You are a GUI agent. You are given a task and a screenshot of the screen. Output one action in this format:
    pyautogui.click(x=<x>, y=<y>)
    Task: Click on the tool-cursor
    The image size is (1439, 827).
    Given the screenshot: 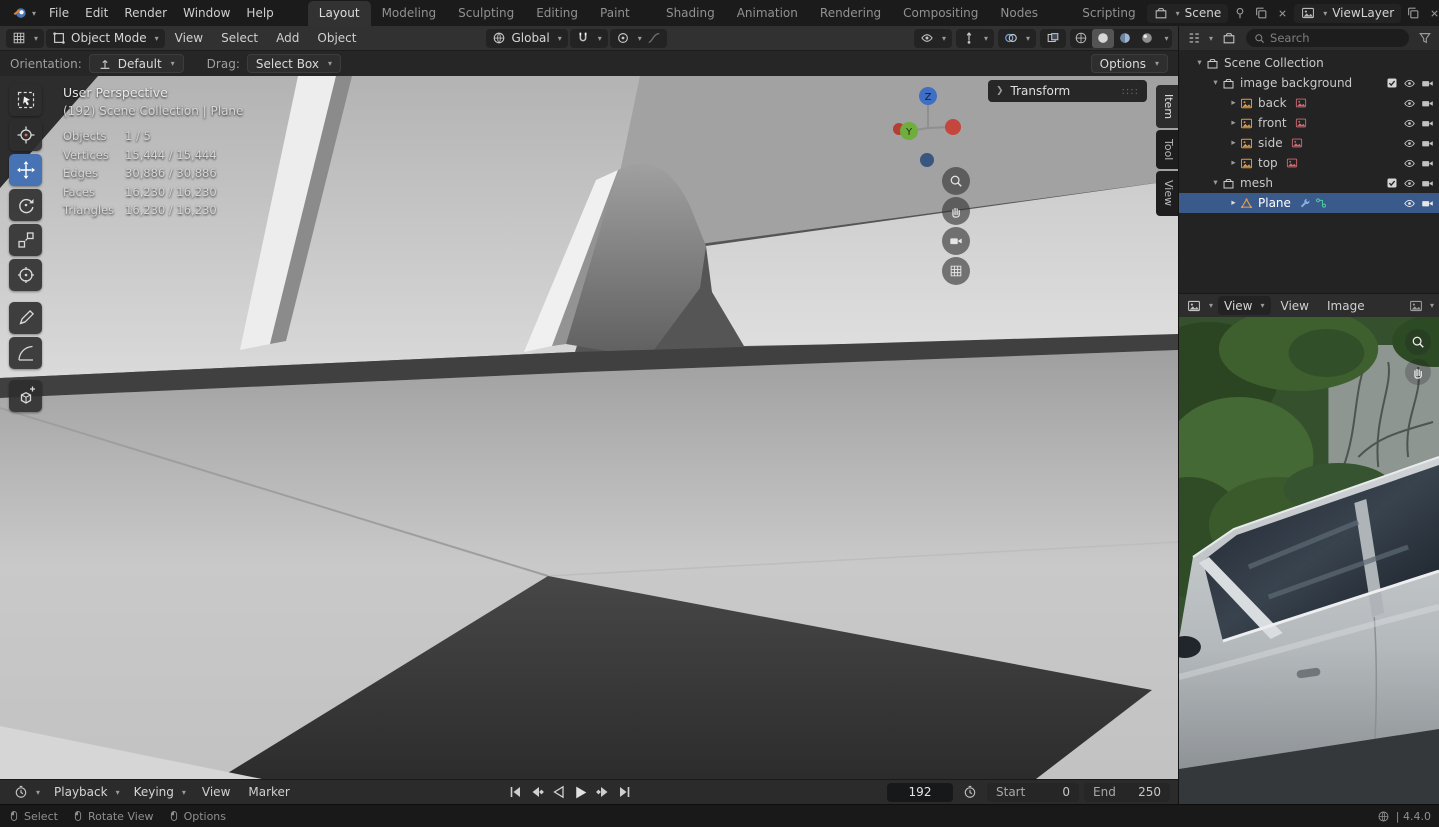 What is the action you would take?
    pyautogui.click(x=25, y=135)
    